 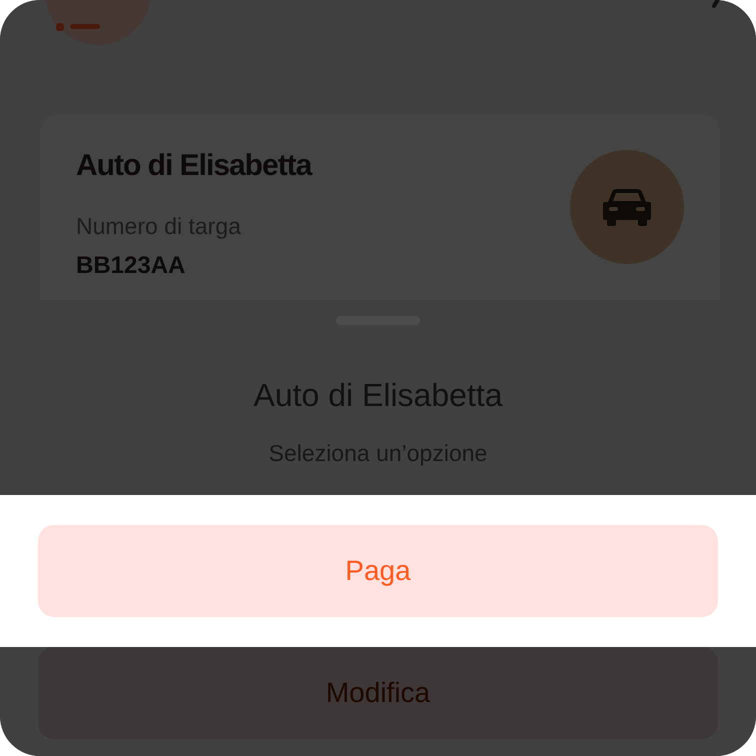 I want to click on car-icon, so click(x=627, y=207).